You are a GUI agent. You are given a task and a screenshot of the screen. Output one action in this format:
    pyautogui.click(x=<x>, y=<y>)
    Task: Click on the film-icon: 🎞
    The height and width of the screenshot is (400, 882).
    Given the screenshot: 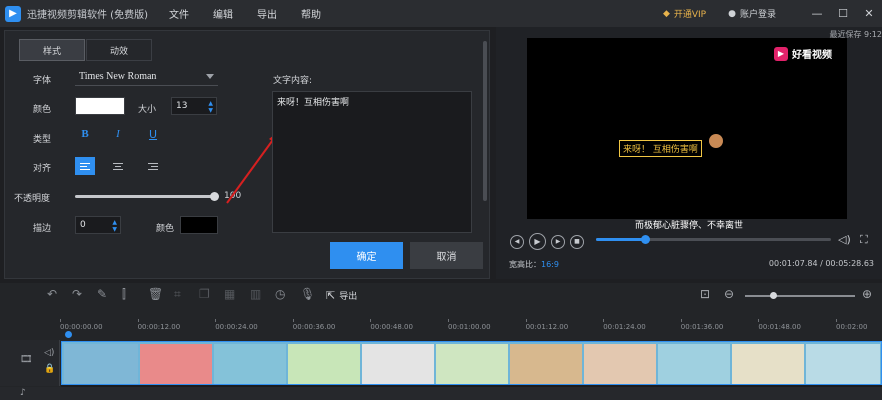 What is the action you would take?
    pyautogui.click(x=26, y=359)
    